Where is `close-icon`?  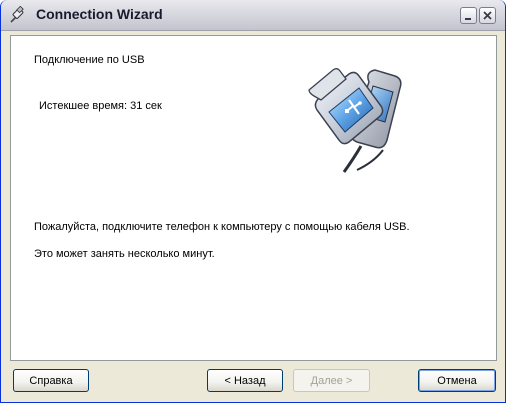
close-icon is located at coordinates (487, 15).